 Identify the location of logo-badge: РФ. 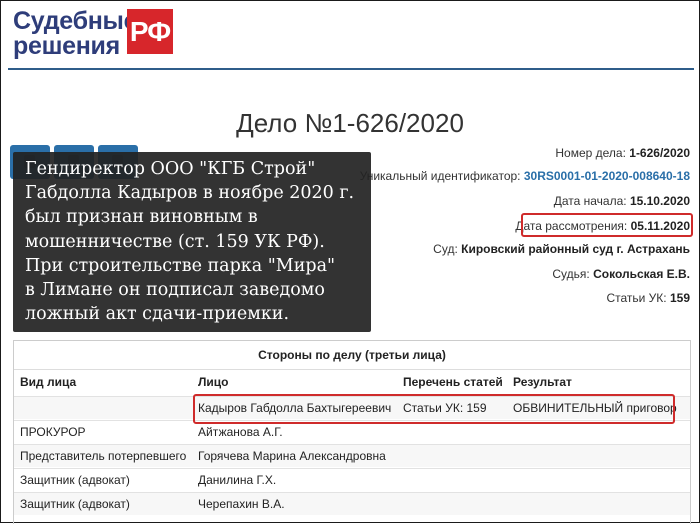
(150, 31).